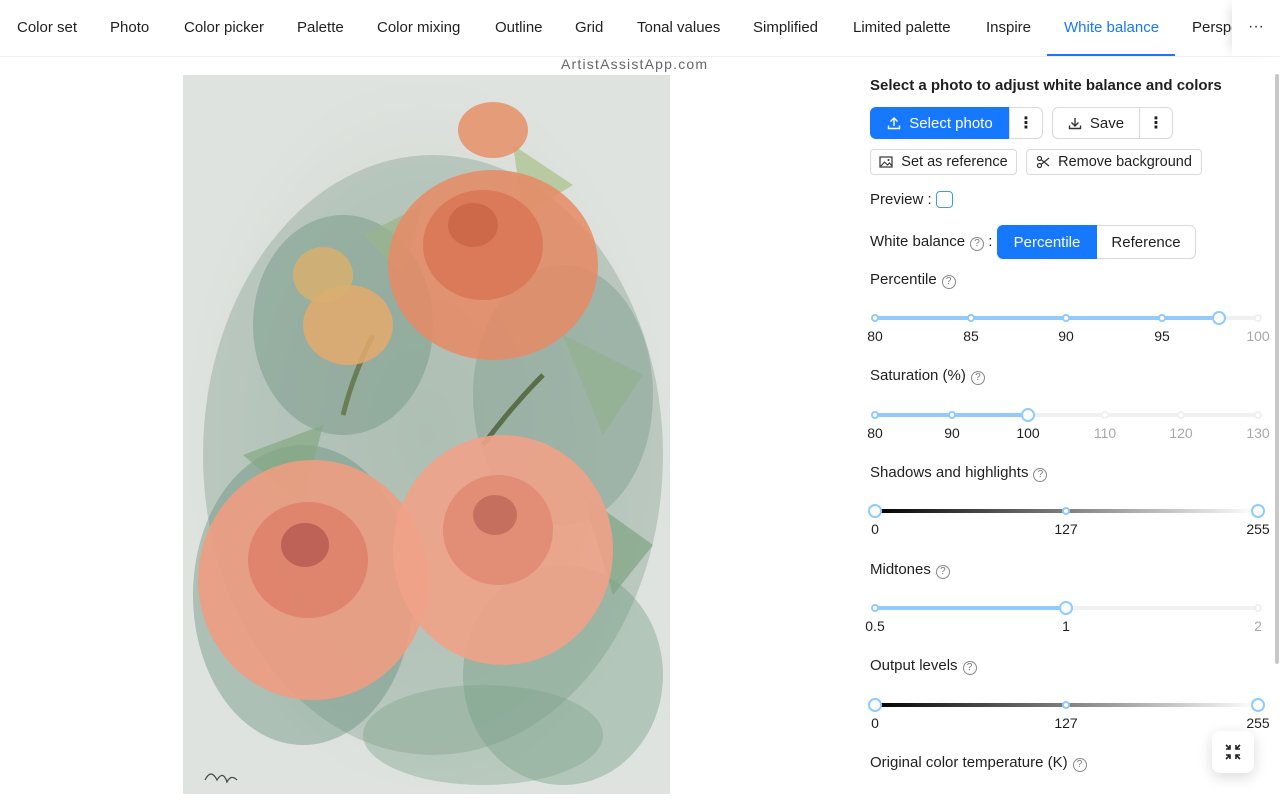 The image size is (1280, 800). I want to click on remove-background-button: Remove background, so click(1114, 162).